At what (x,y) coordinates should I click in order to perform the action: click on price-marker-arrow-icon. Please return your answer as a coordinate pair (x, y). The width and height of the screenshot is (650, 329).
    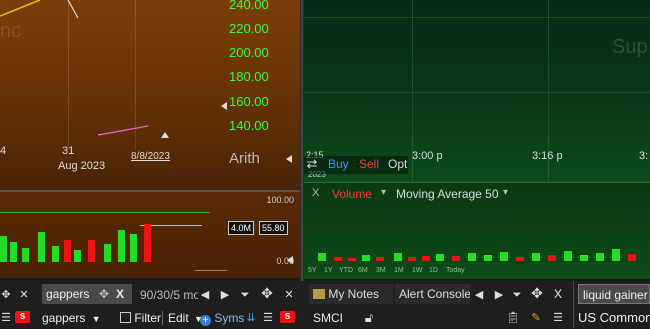
    Looking at the image, I should click on (224, 106).